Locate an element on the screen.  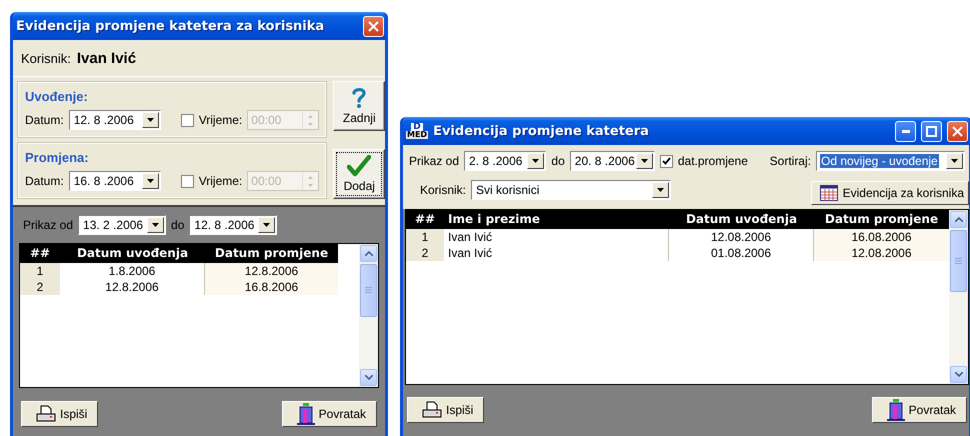
group-title: Promjena: is located at coordinates (57, 157).